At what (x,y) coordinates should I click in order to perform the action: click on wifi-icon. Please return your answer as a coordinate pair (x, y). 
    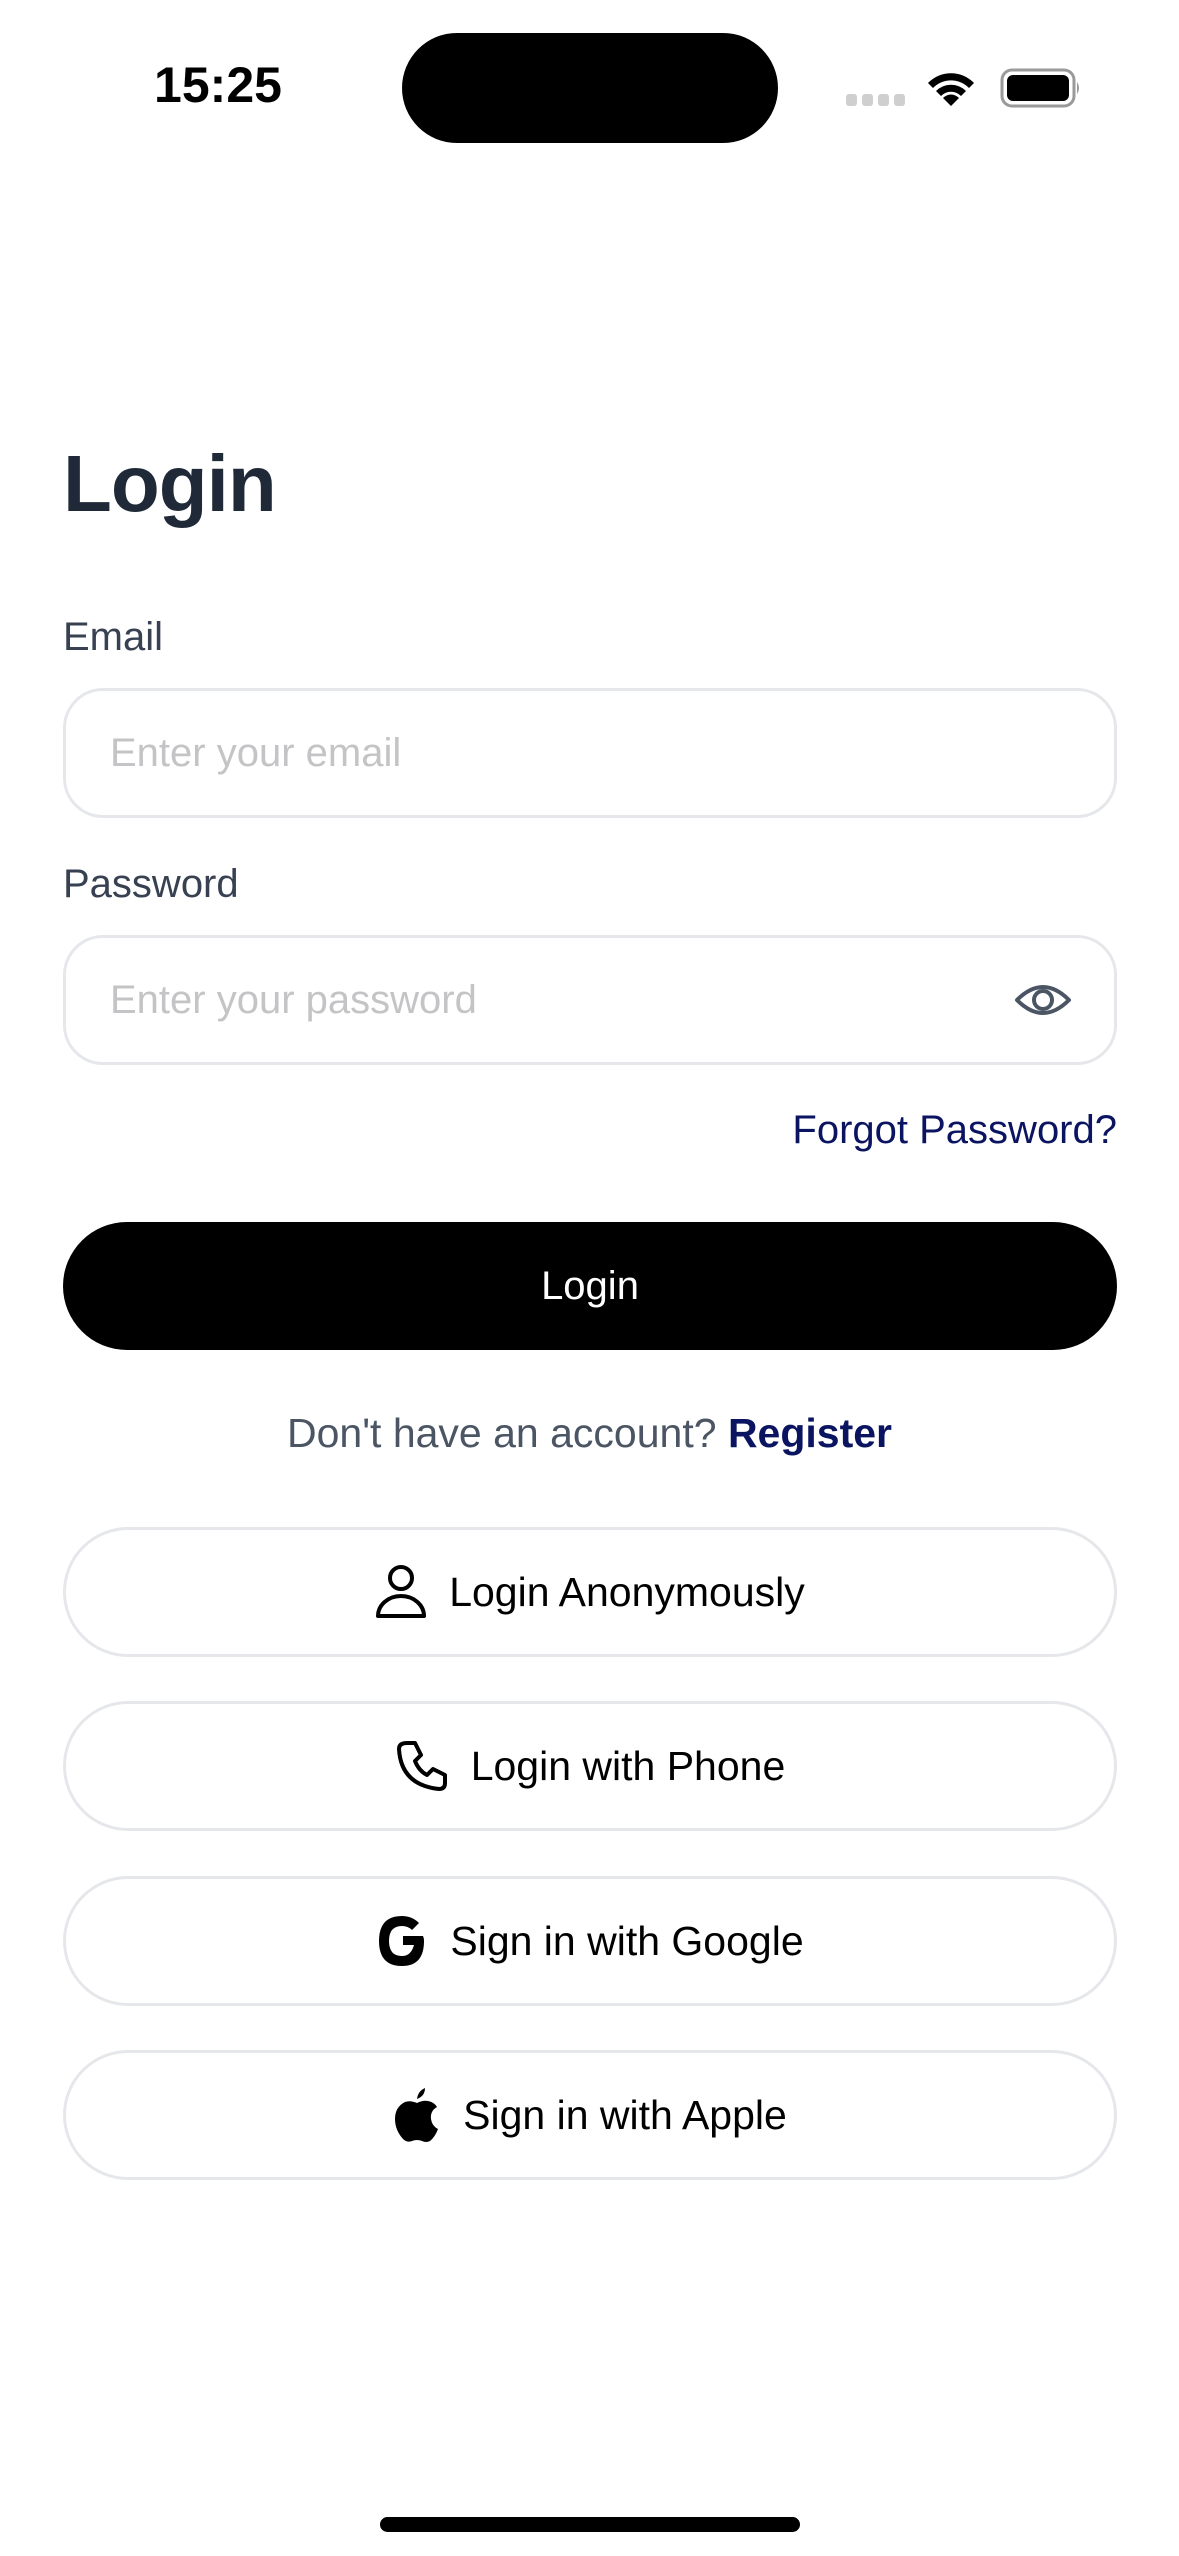
    Looking at the image, I should click on (951, 89).